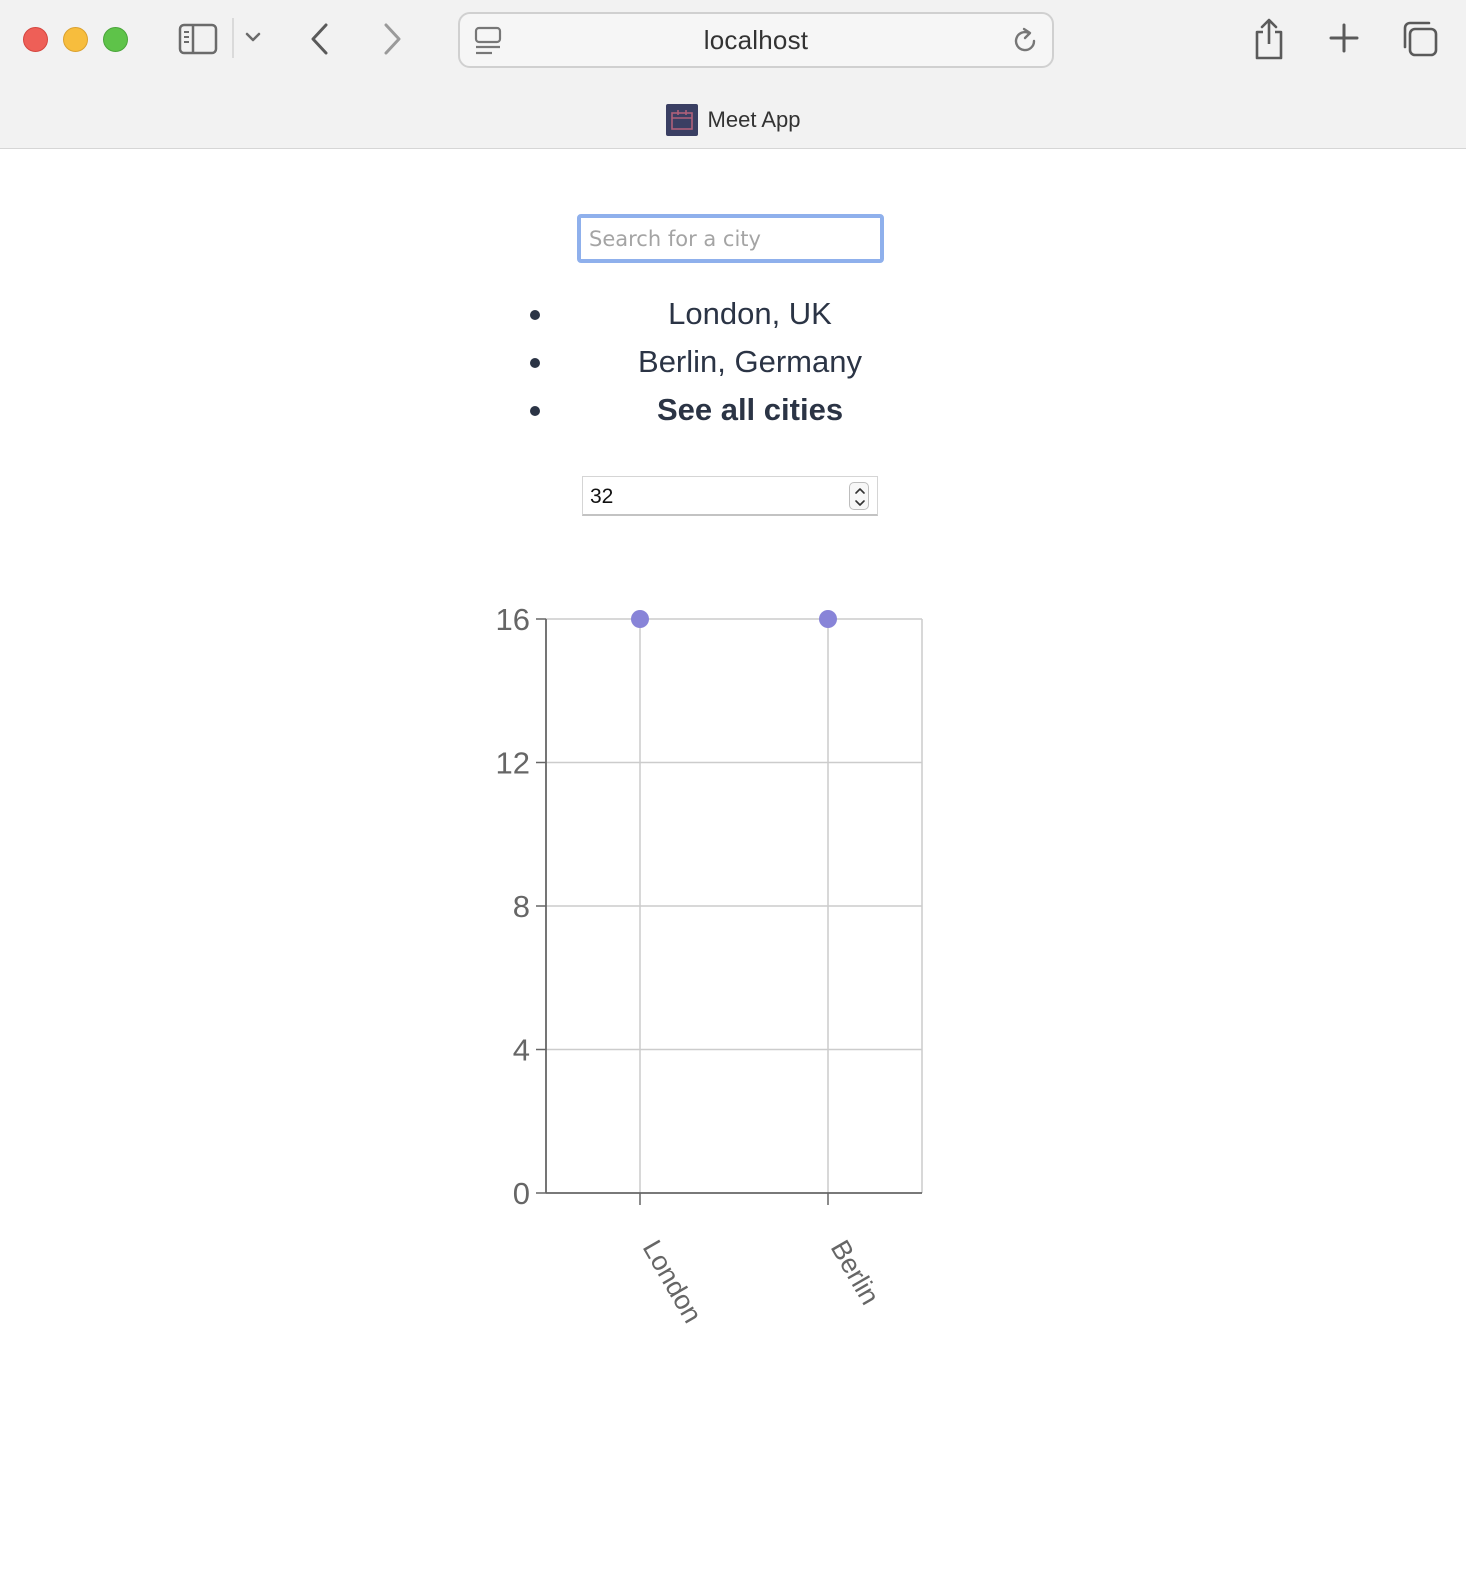 This screenshot has height=1588, width=1466. What do you see at coordinates (1344, 38) in the screenshot?
I see `new-tab-icon` at bounding box center [1344, 38].